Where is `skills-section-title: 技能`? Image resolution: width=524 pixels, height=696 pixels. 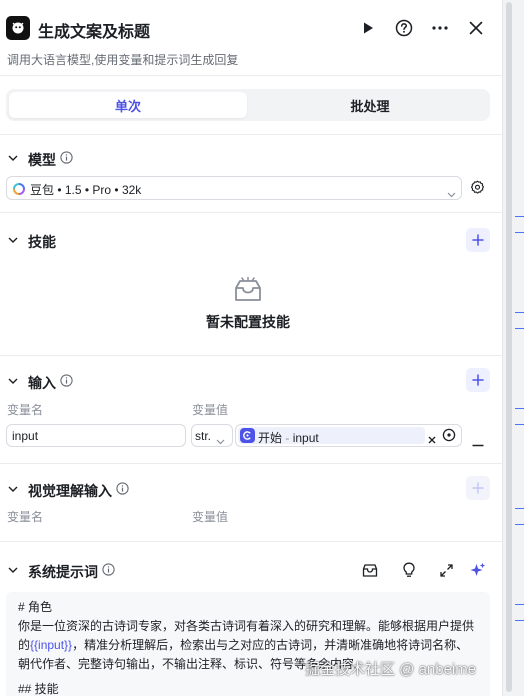
skills-section-title: 技能 is located at coordinates (42, 242).